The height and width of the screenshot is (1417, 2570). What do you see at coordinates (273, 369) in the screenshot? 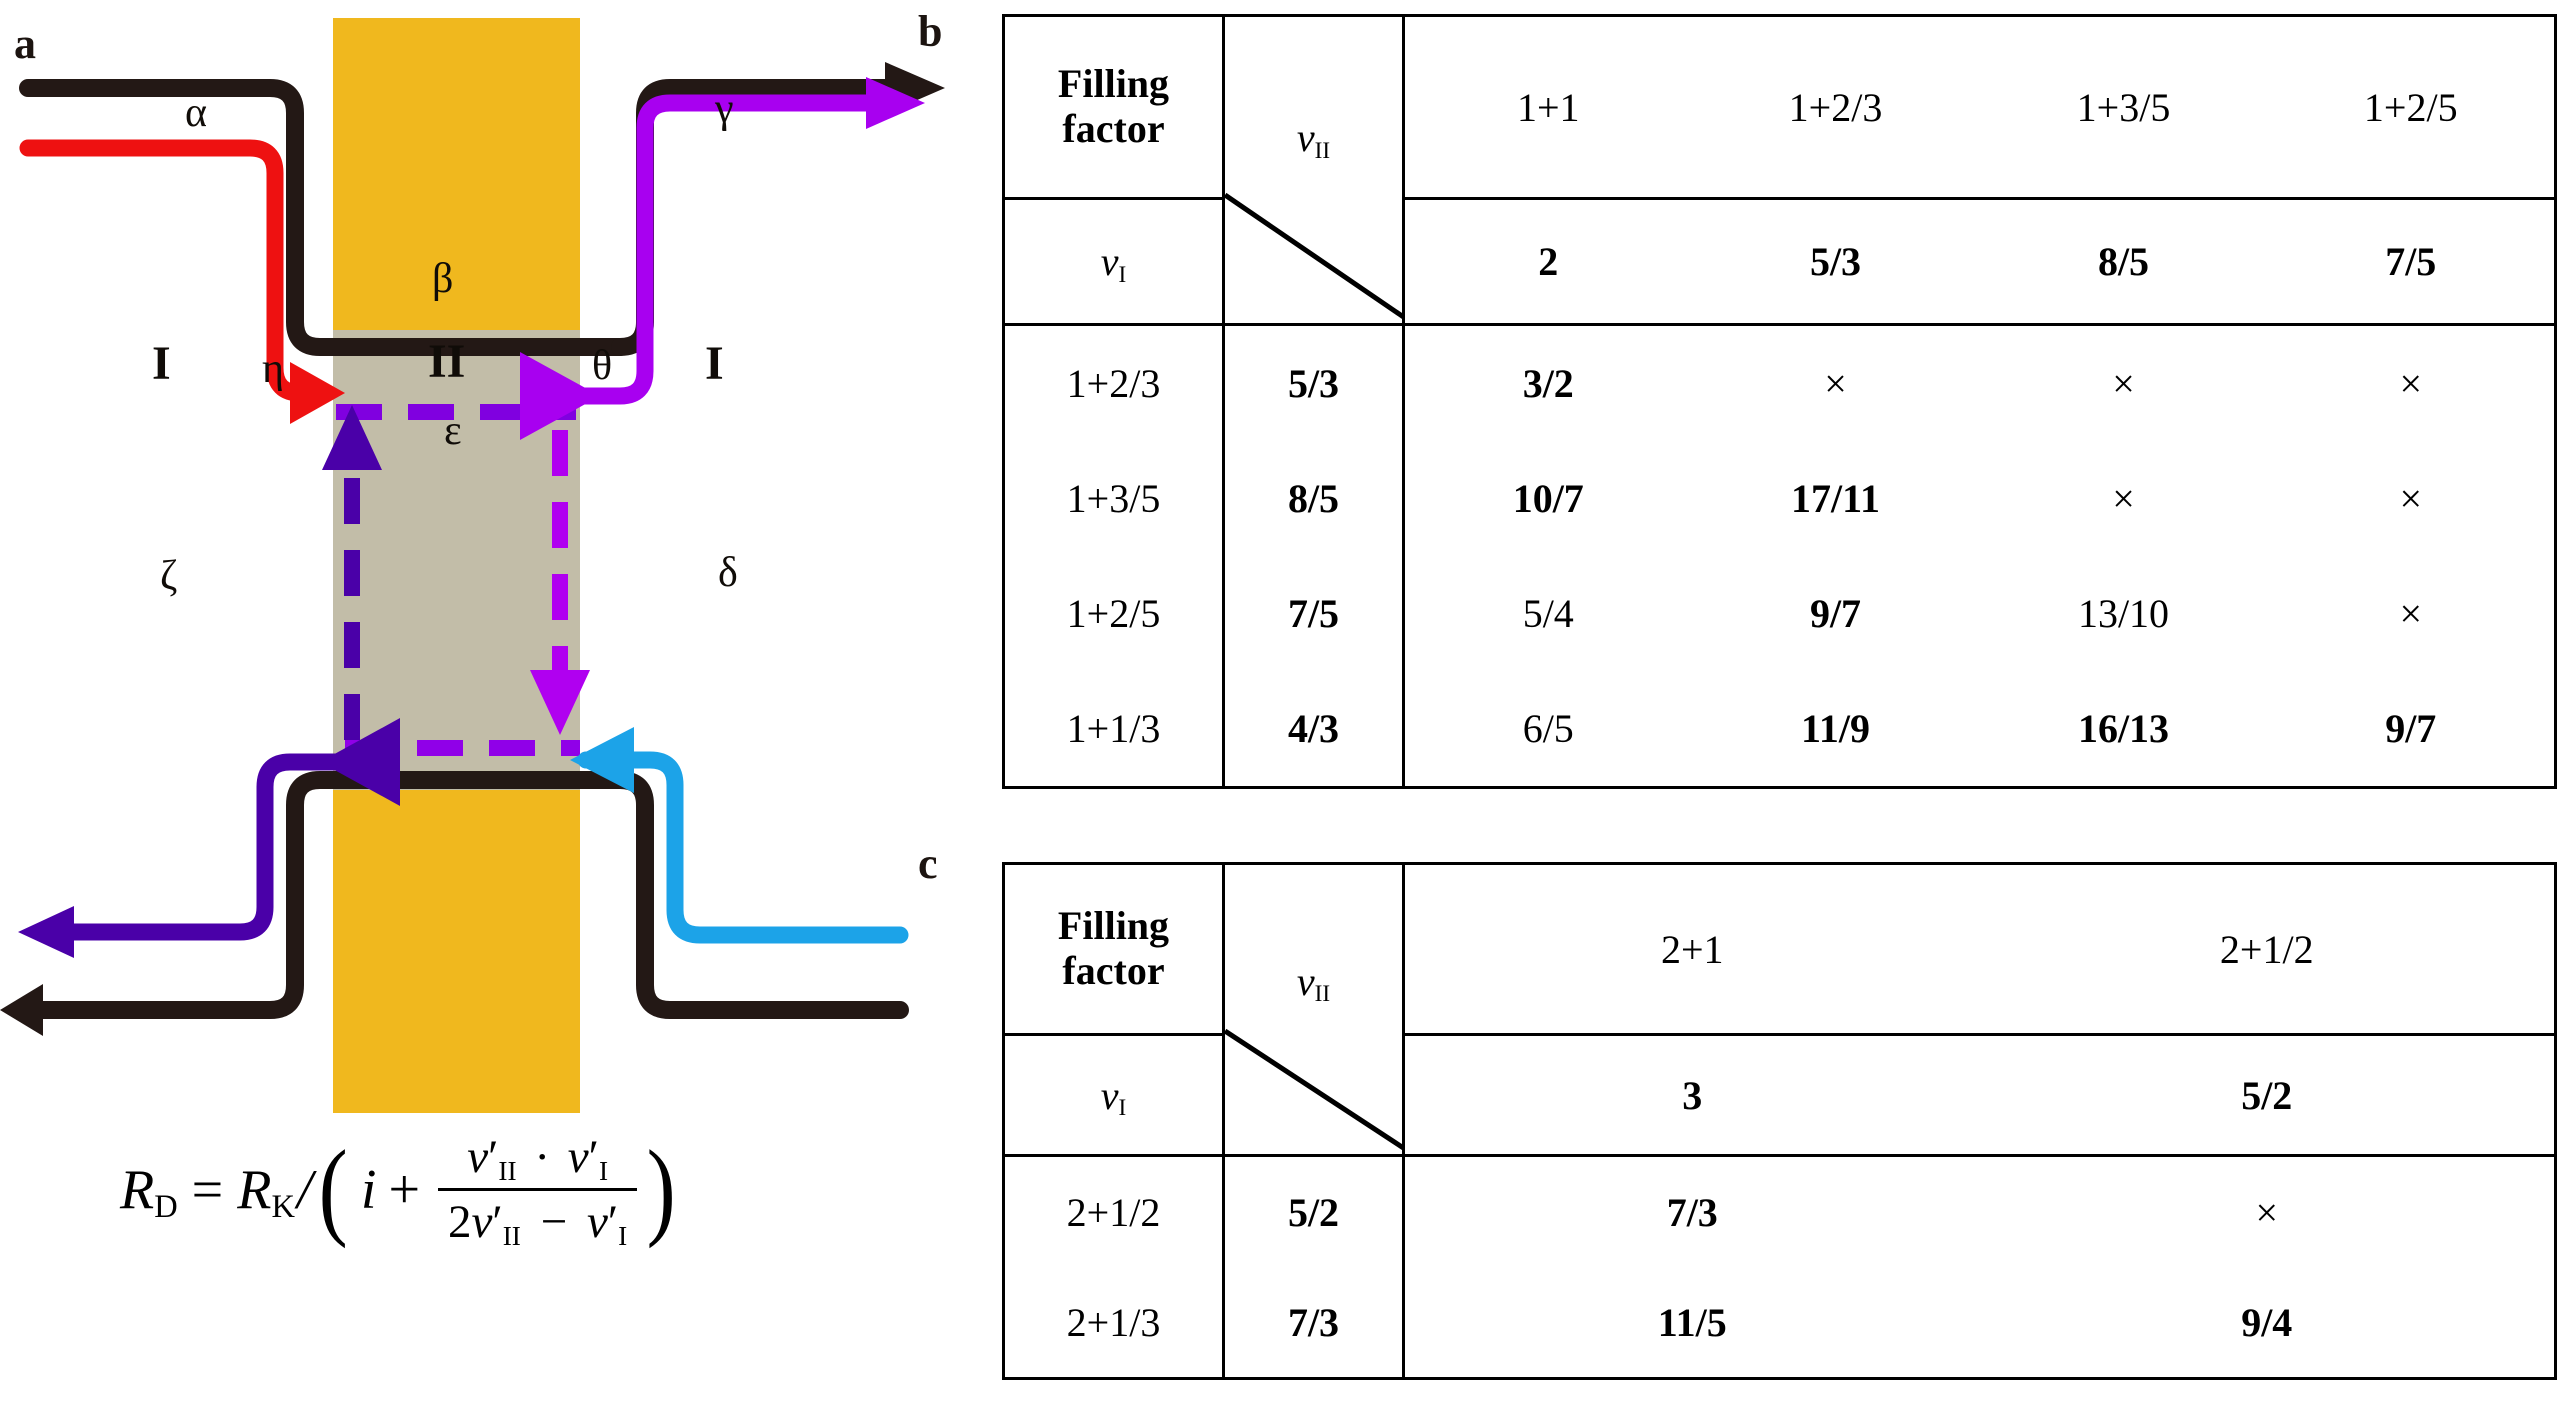
I see `label-eta: η` at bounding box center [273, 369].